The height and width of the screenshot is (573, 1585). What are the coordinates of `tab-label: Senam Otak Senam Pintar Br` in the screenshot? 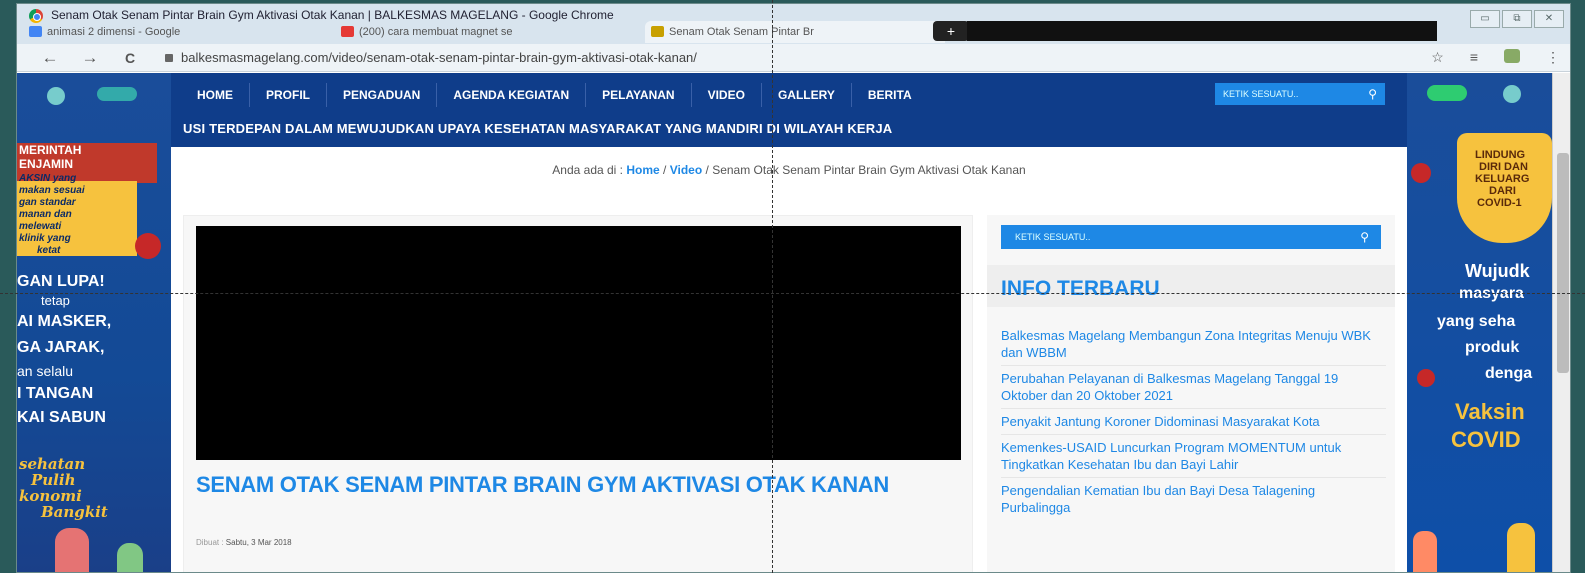 It's located at (741, 32).